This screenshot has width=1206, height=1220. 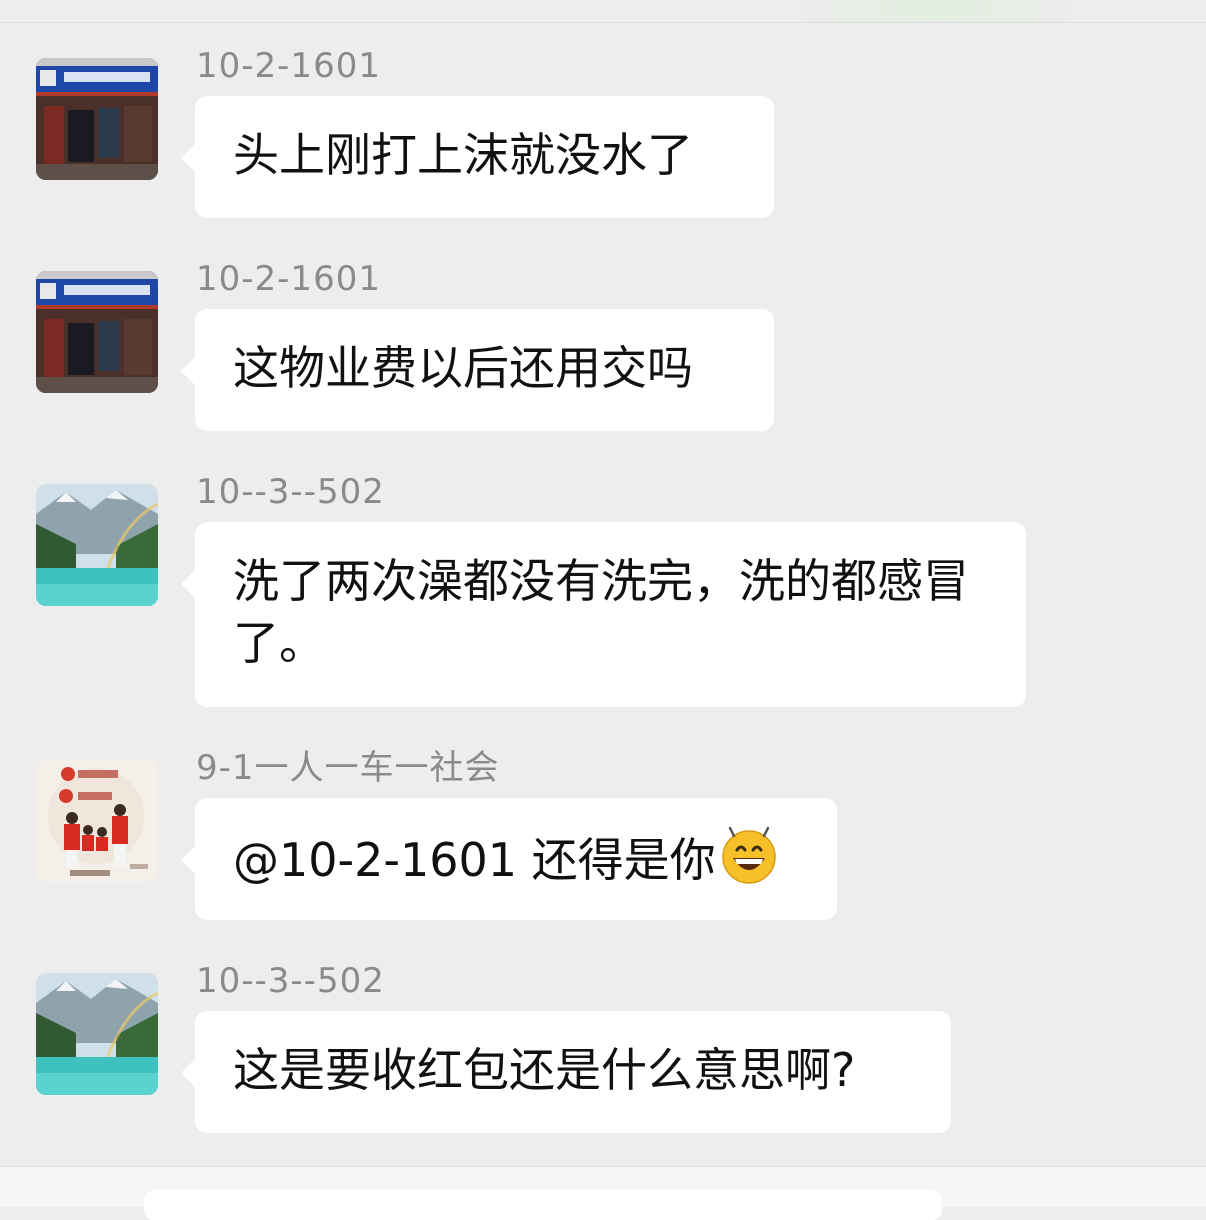 I want to click on message-bubble: @10-2-1601 还得是你, so click(x=509, y=859).